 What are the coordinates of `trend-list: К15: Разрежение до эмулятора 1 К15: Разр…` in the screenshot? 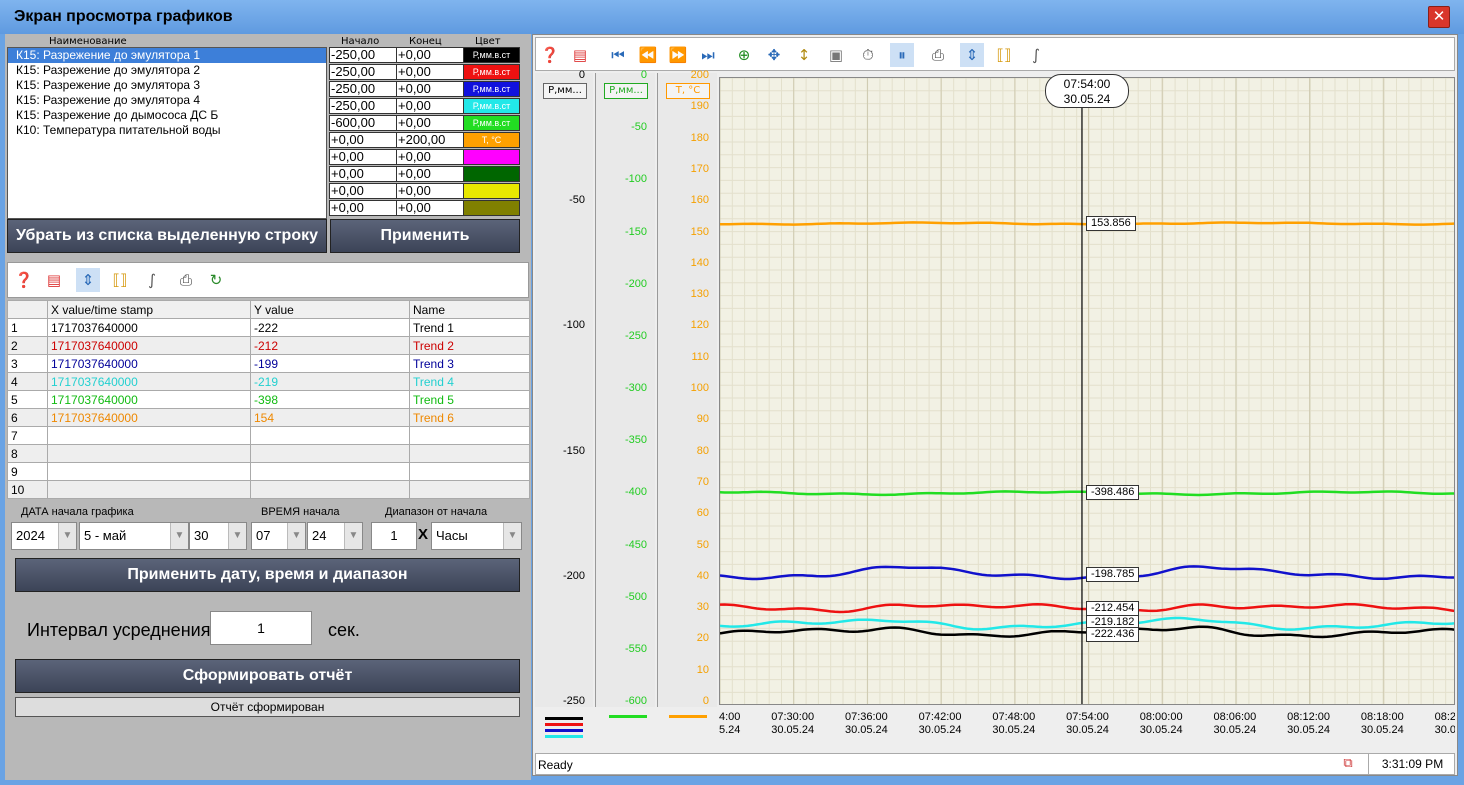 It's located at (167, 133).